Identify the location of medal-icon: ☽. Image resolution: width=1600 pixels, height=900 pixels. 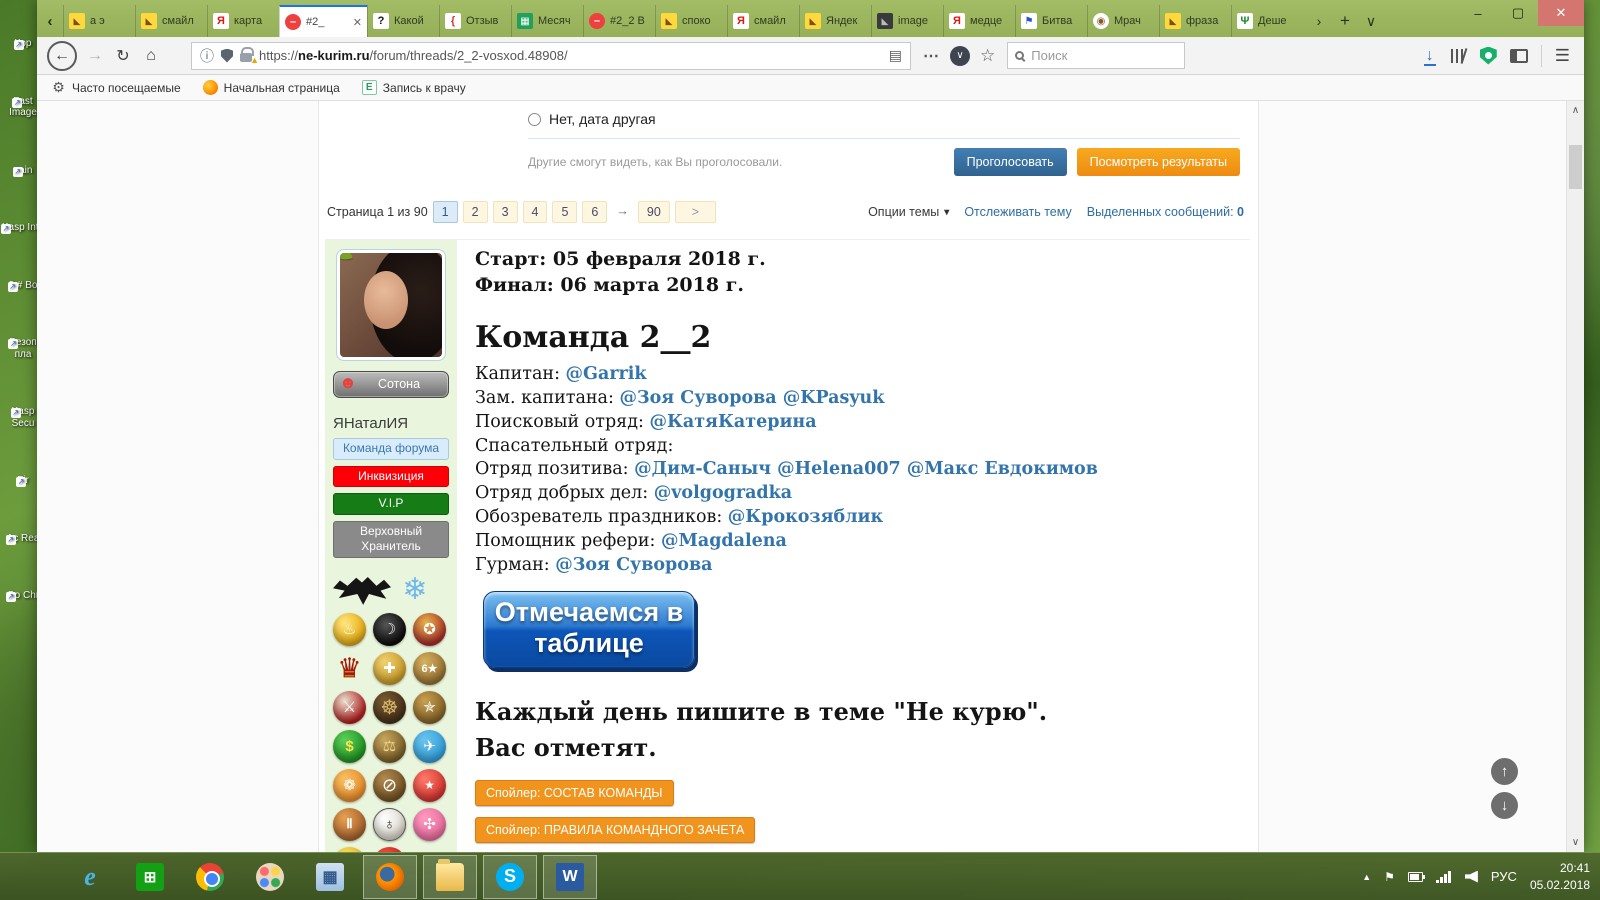
(389, 629).